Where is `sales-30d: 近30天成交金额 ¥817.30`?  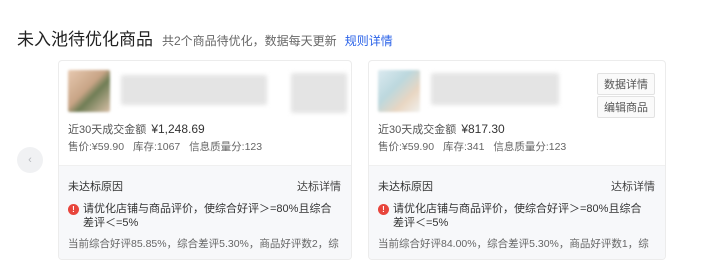
sales-30d: 近30天成交金额 ¥817.30 is located at coordinates (441, 129).